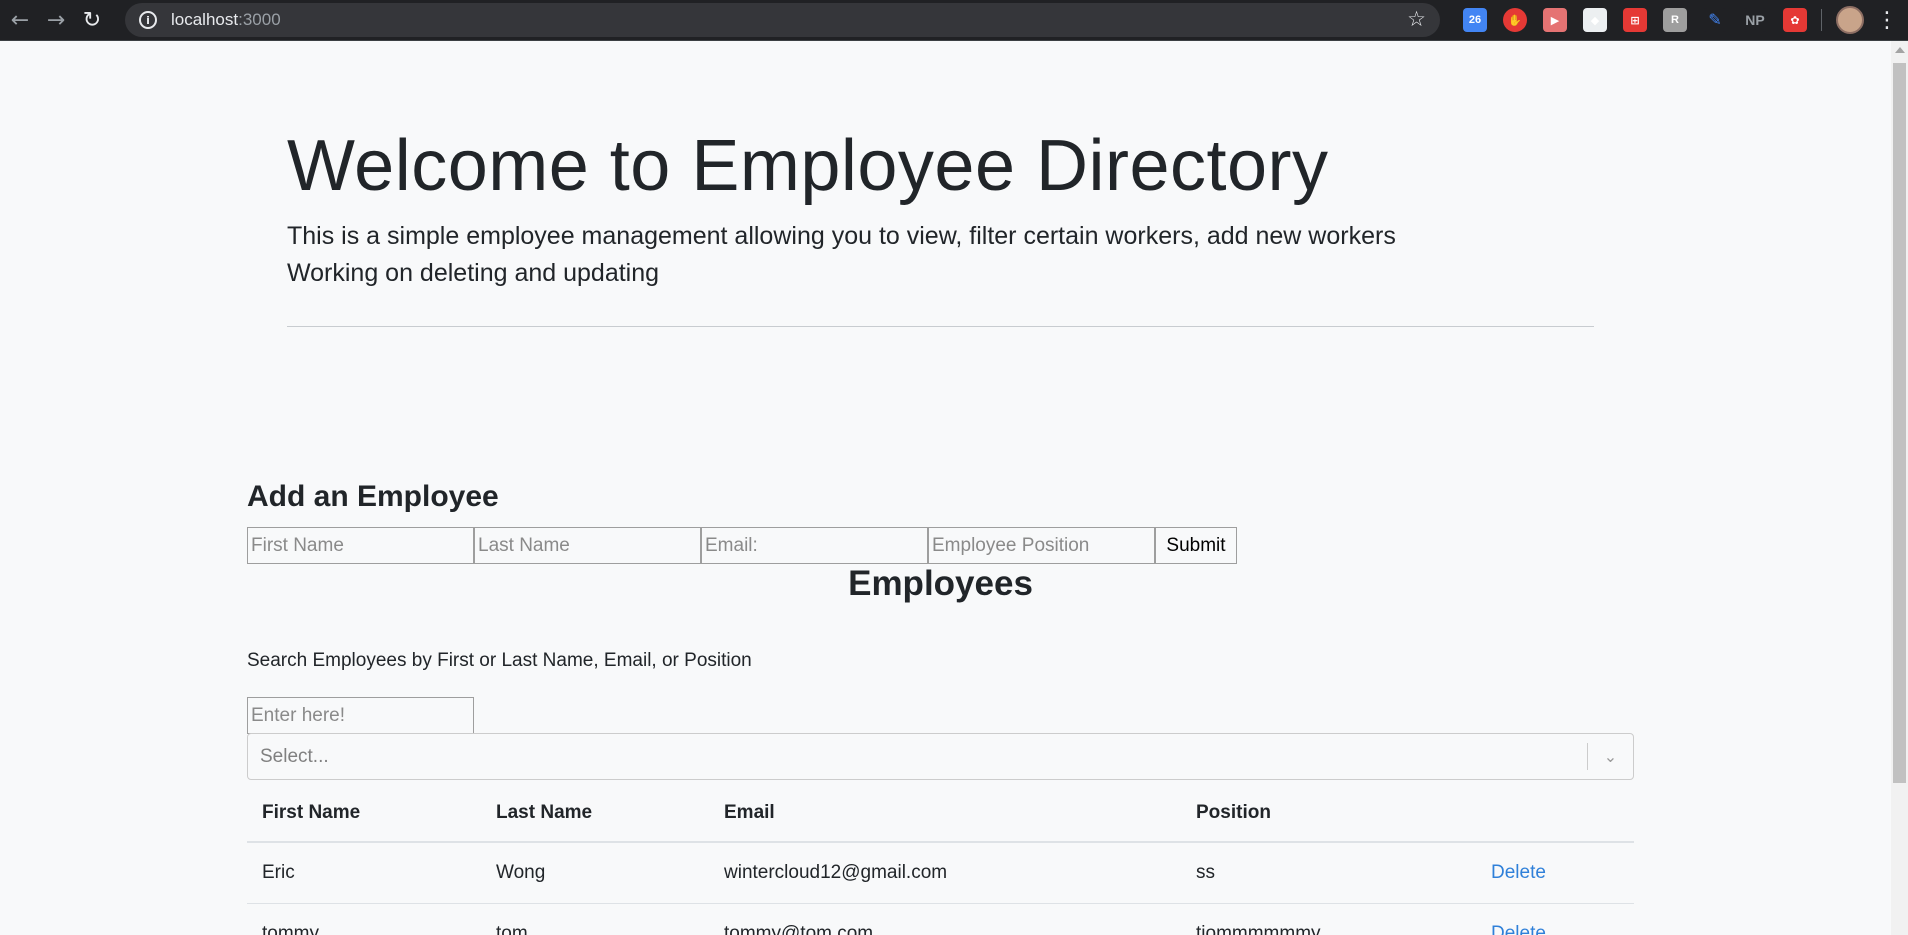 The width and height of the screenshot is (1908, 935). What do you see at coordinates (1196, 545) in the screenshot?
I see `submit-button: Submit` at bounding box center [1196, 545].